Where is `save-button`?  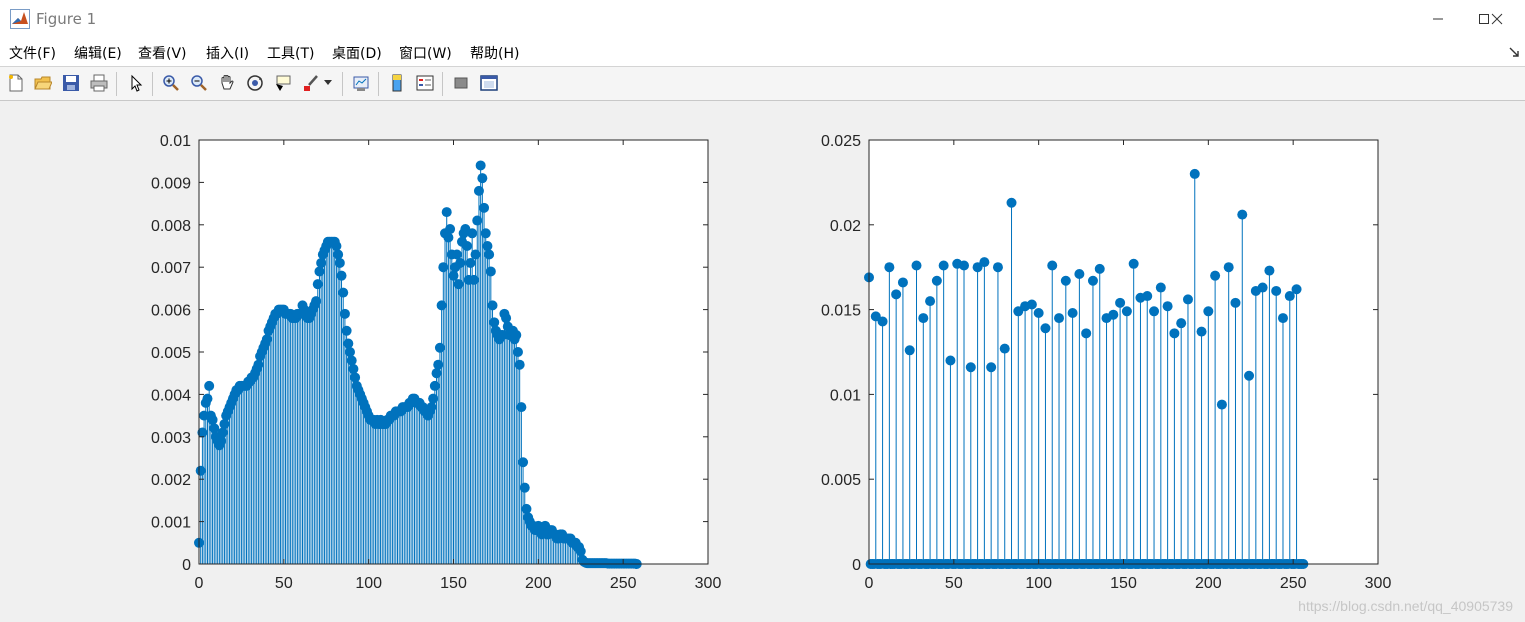
save-button is located at coordinates (71, 83).